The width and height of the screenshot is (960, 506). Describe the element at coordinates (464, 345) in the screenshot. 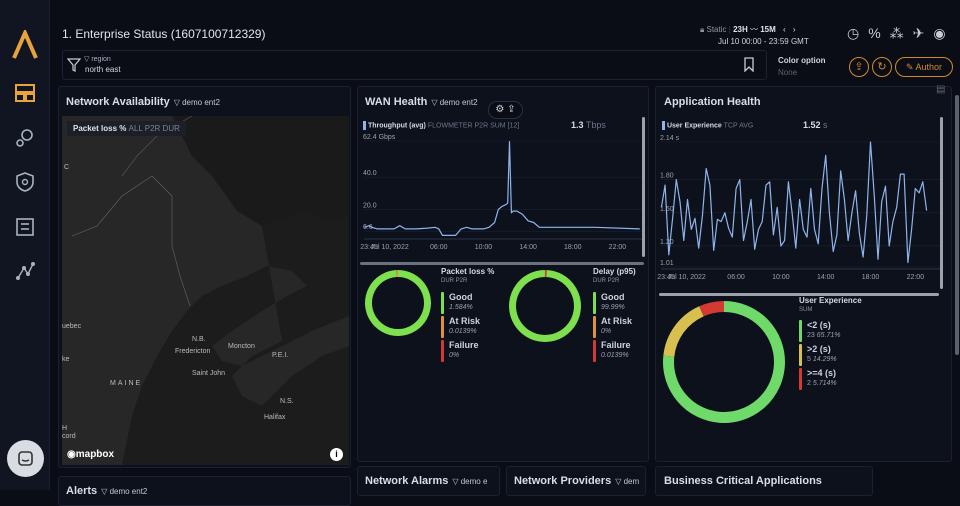

I see `legend-label: Failure` at that location.